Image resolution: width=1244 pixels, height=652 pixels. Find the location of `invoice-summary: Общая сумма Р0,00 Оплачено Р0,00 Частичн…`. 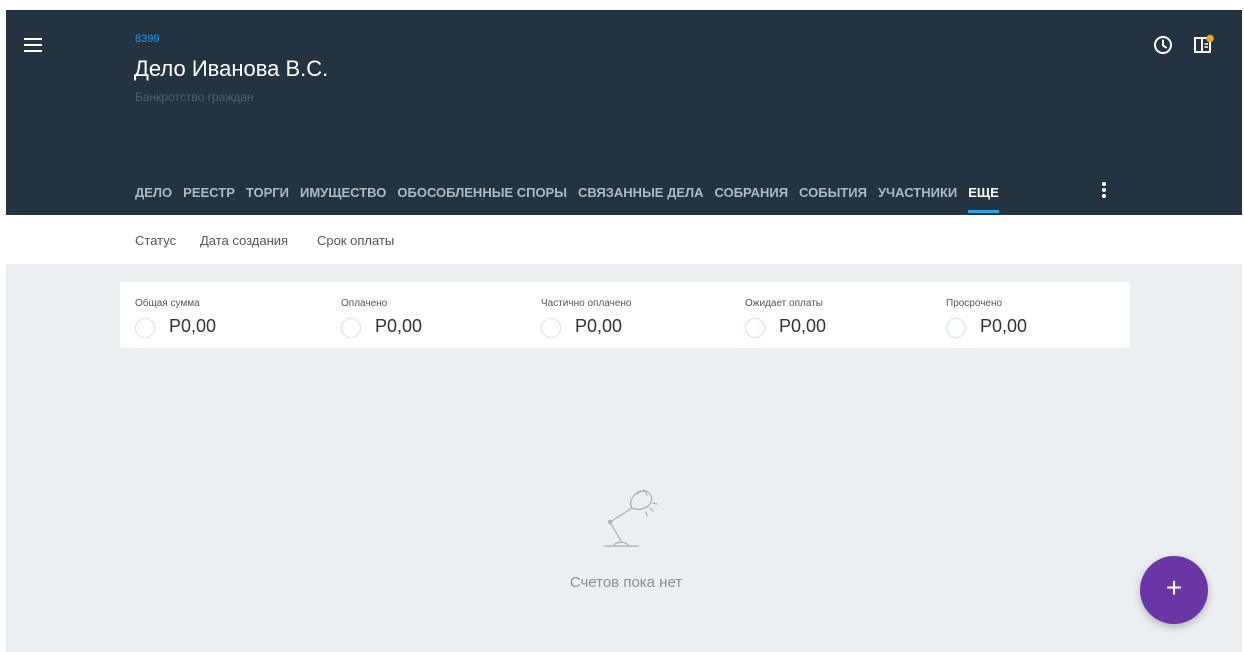

invoice-summary: Общая сумма Р0,00 Оплачено Р0,00 Частичн… is located at coordinates (625, 315).